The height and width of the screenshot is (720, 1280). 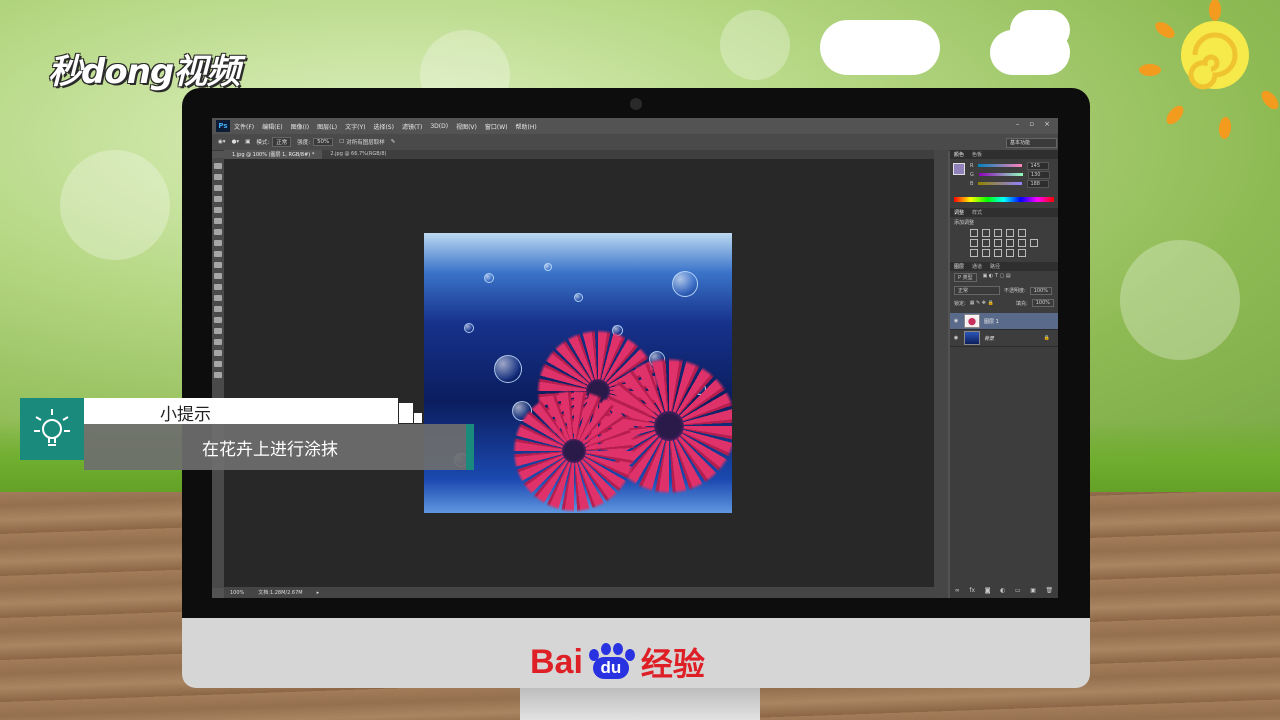 I want to click on tools-panel, so click(x=218, y=373).